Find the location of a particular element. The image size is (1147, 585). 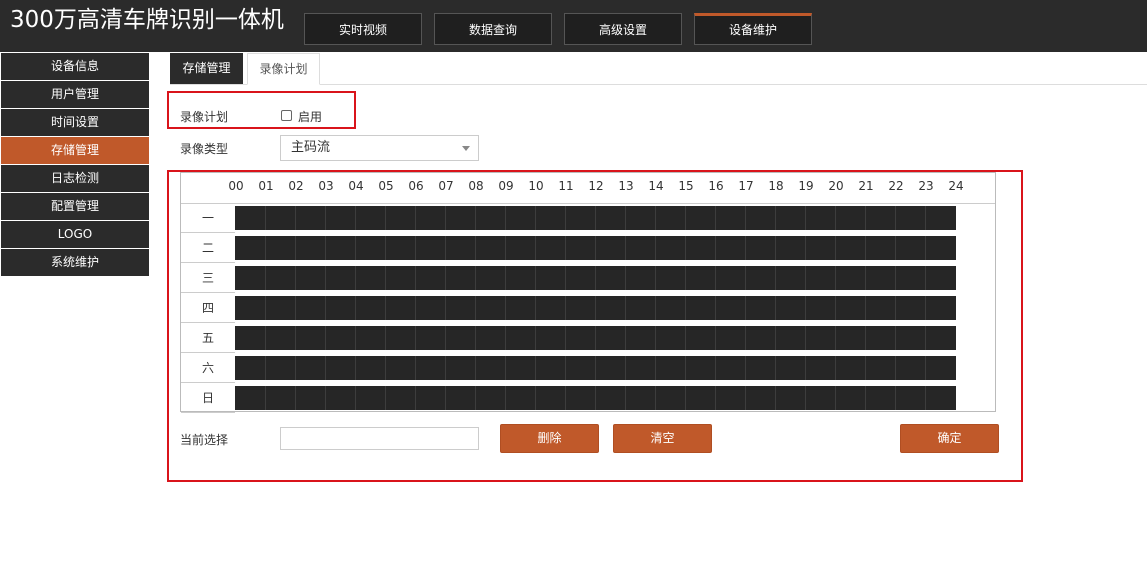

sidebar-item-user-management: 用户管理 is located at coordinates (75, 94).